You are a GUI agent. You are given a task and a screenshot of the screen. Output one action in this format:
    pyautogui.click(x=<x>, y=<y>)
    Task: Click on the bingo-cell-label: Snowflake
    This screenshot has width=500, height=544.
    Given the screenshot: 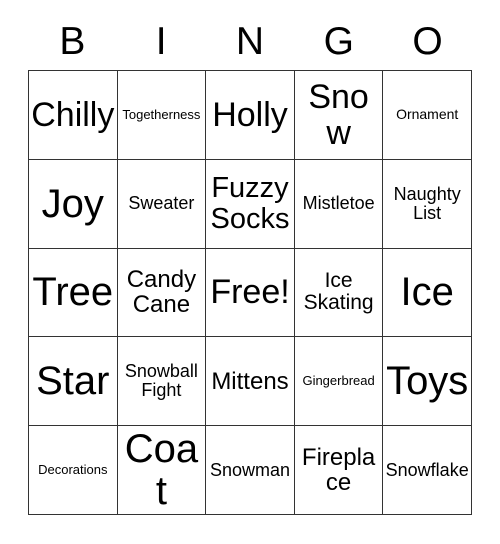 What is the action you would take?
    pyautogui.click(x=427, y=469)
    